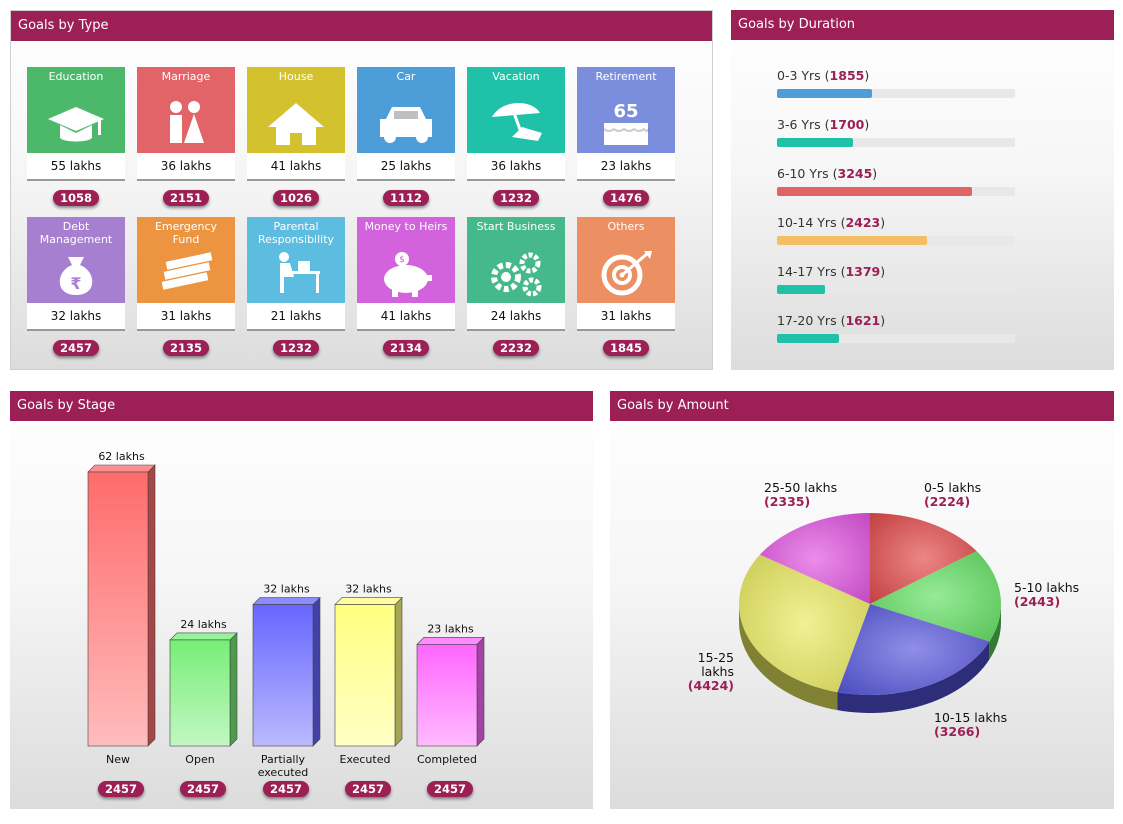 Image resolution: width=1123 pixels, height=824 pixels. Describe the element at coordinates (807, 222) in the screenshot. I see `duration-range: 10-14 Yrs` at that location.